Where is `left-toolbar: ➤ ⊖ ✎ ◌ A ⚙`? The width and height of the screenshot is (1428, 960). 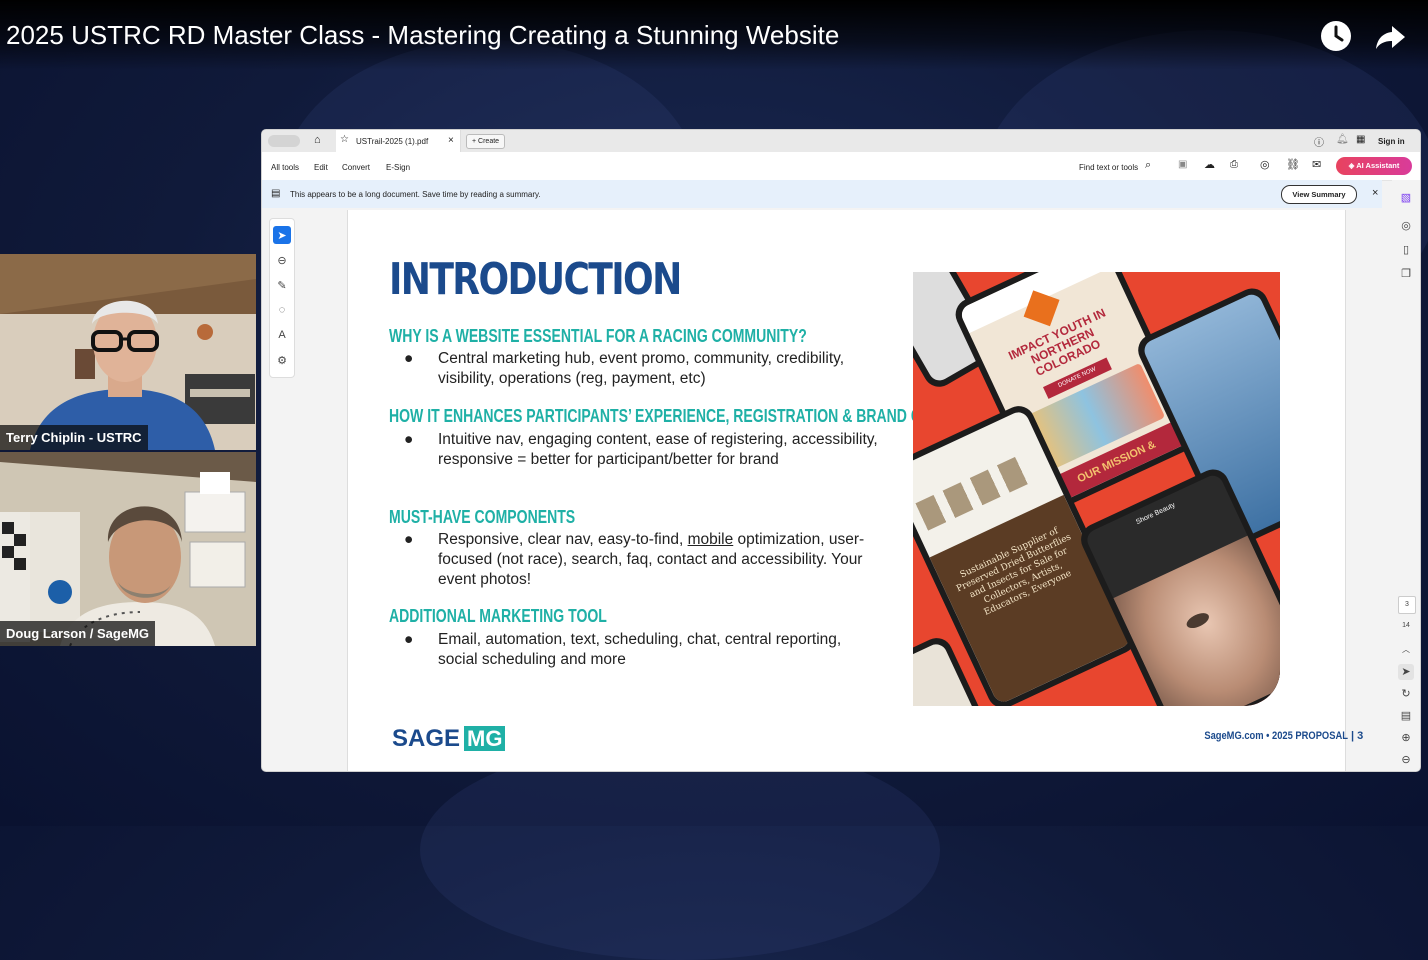
left-toolbar: ➤ ⊖ ✎ ◌ A ⚙ is located at coordinates (282, 298).